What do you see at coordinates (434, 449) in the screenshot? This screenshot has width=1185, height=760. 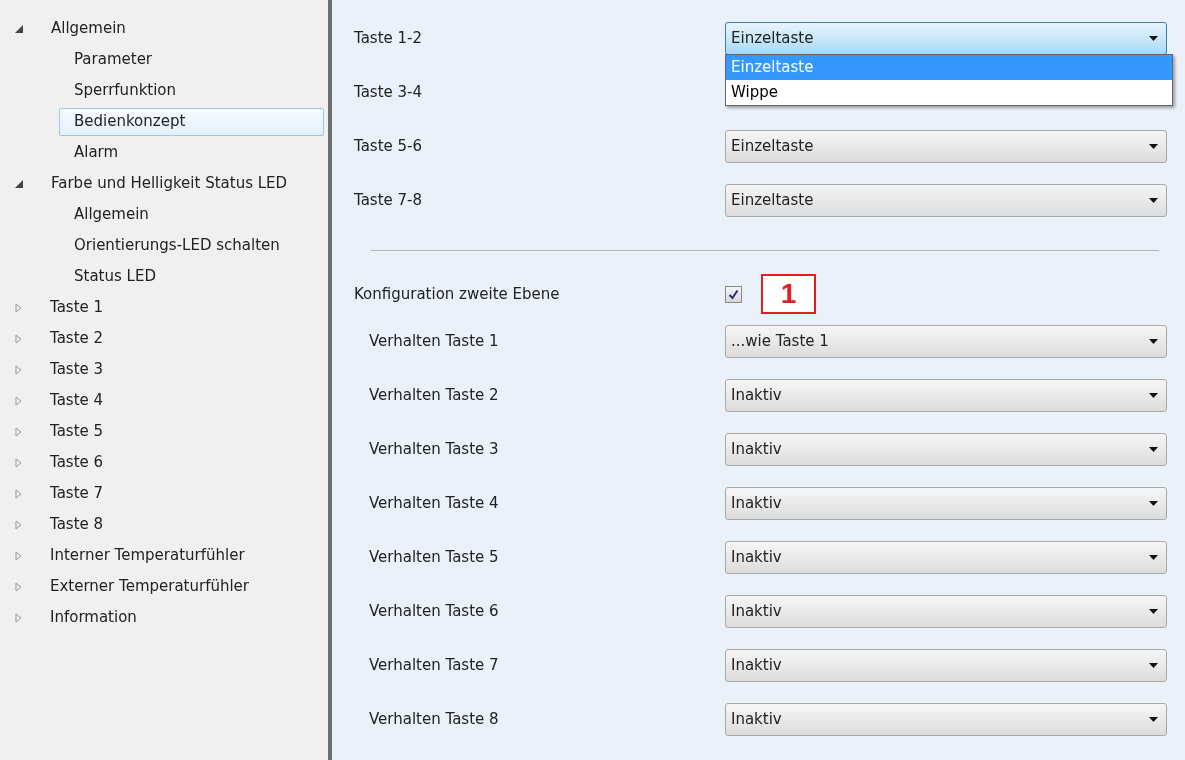 I see `parameter-label: Verhalten Taste 3` at bounding box center [434, 449].